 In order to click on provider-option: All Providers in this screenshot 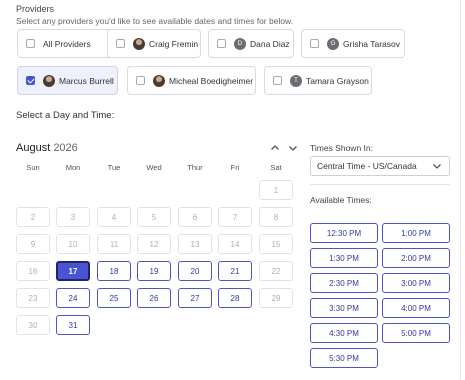, I will do `click(69, 43)`.